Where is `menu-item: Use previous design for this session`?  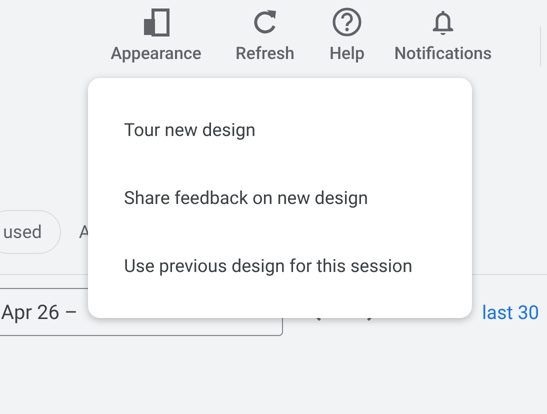 menu-item: Use previous design for this session is located at coordinates (280, 266).